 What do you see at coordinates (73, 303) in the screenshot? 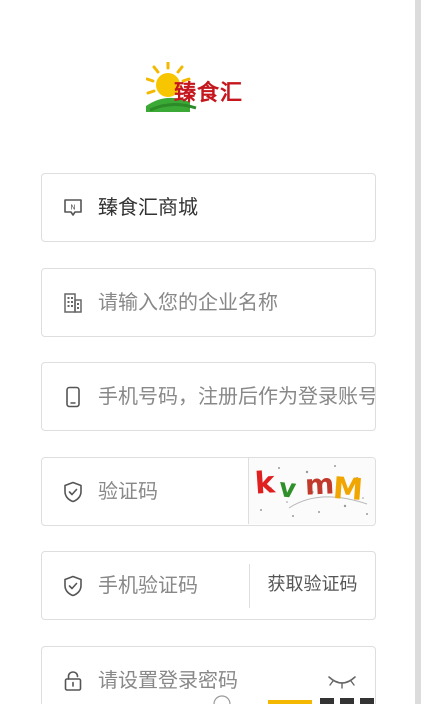
I see `building-icon` at bounding box center [73, 303].